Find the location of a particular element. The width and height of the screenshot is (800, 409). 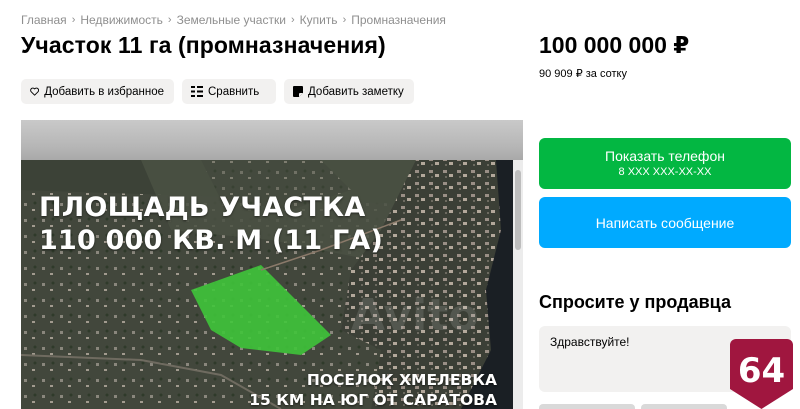

breadcrumb-item-home: Главная is located at coordinates (44, 20).